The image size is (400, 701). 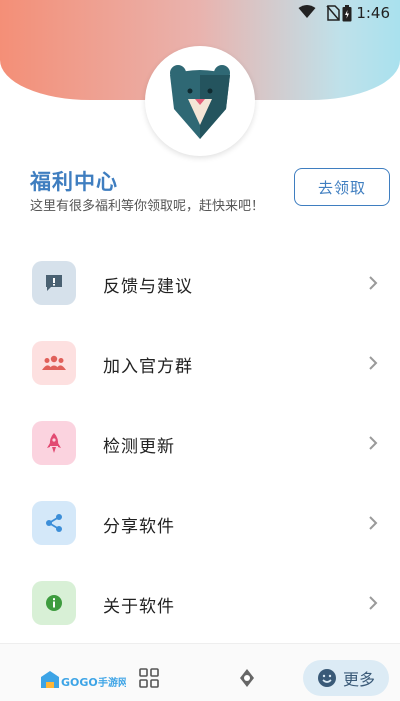 I want to click on menu-item-join-group: 加入官方群, so click(x=200, y=364).